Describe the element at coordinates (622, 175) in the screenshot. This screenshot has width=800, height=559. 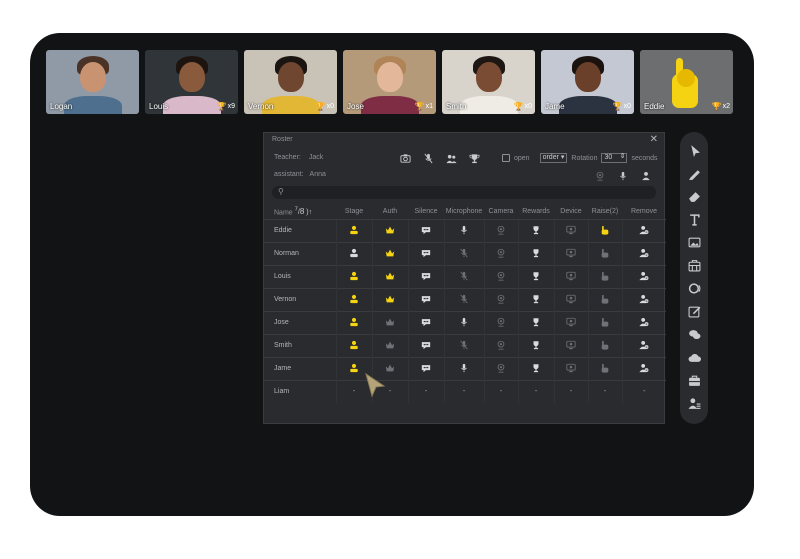
I see `microphone-icon` at that location.